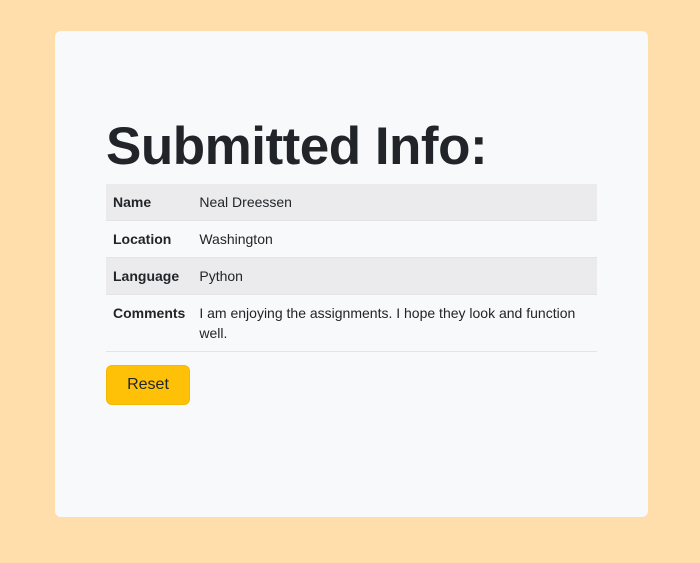  I want to click on reset-button: Reset, so click(148, 385).